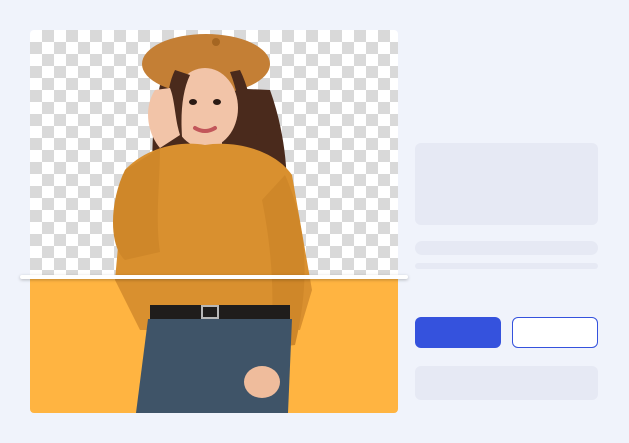 Image resolution: width=629 pixels, height=443 pixels. I want to click on placeholder-subtitle-line, so click(506, 266).